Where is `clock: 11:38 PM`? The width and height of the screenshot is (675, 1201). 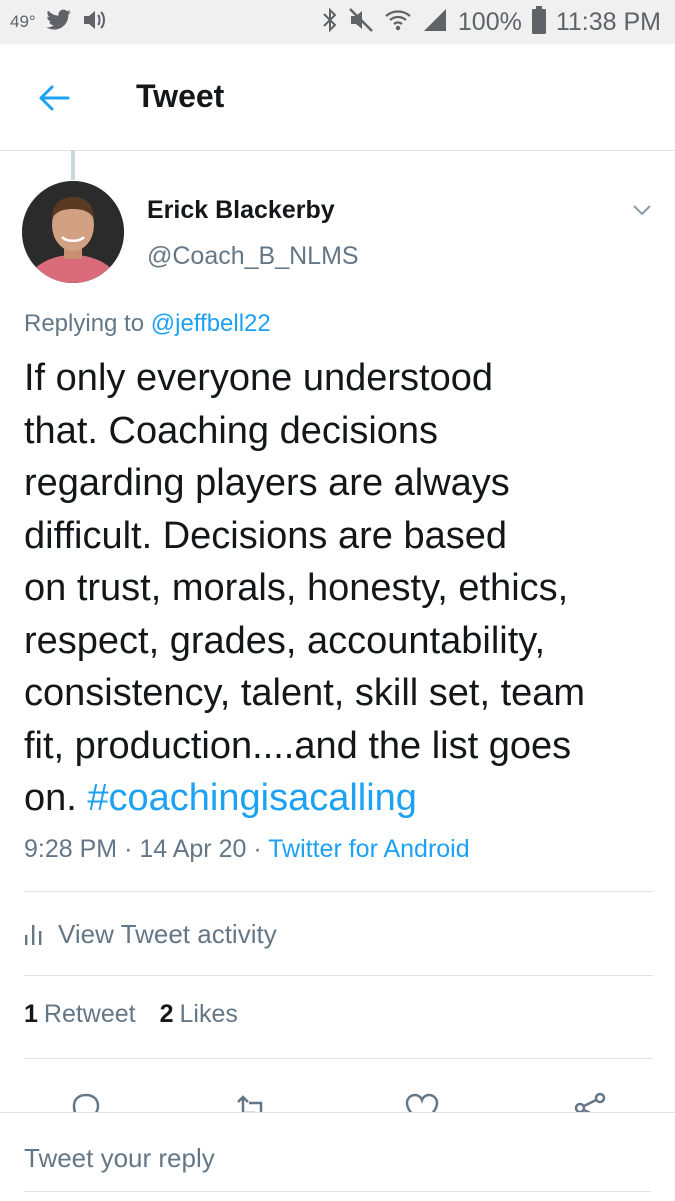 clock: 11:38 PM is located at coordinates (608, 21).